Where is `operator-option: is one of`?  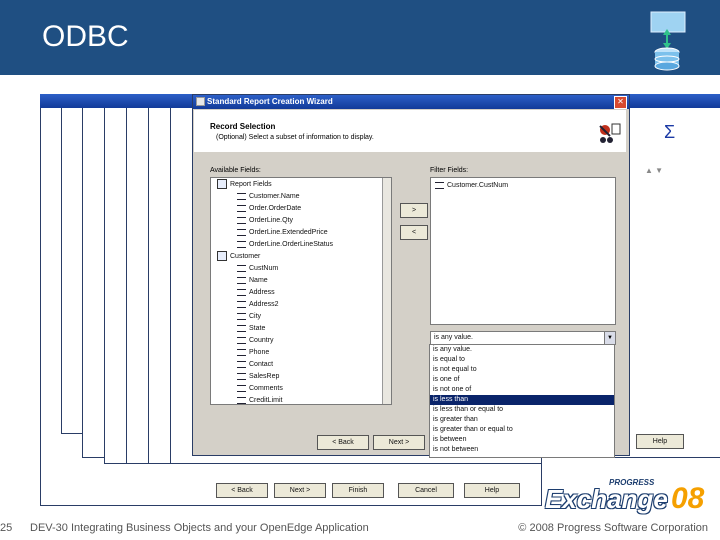 operator-option: is one of is located at coordinates (522, 380).